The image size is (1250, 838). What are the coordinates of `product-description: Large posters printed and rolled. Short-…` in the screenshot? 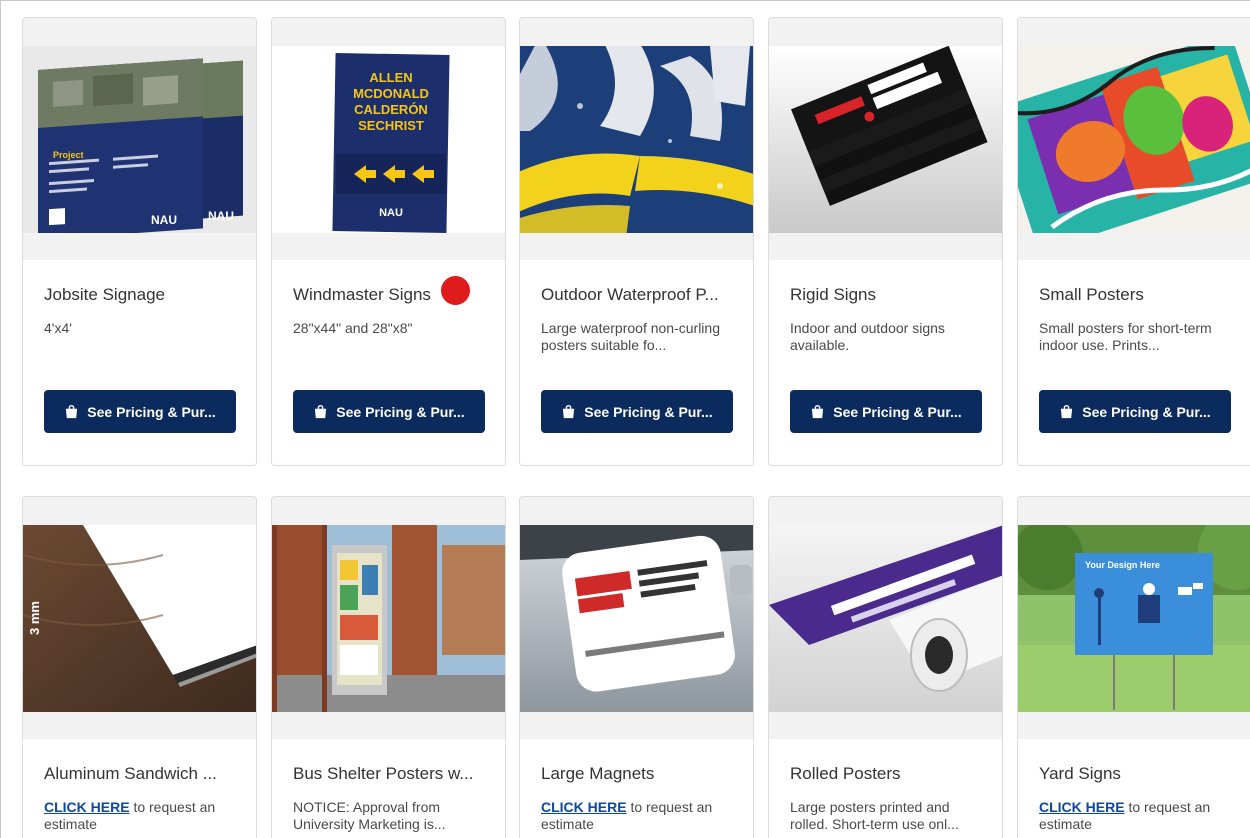 It's located at (874, 815).